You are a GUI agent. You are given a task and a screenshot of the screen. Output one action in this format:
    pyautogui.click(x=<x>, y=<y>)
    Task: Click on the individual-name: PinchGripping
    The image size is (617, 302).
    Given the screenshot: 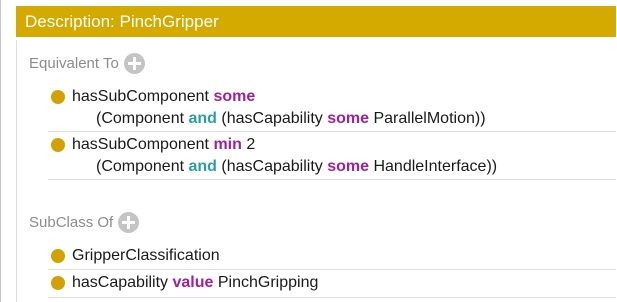 What is the action you would take?
    pyautogui.click(x=266, y=282)
    